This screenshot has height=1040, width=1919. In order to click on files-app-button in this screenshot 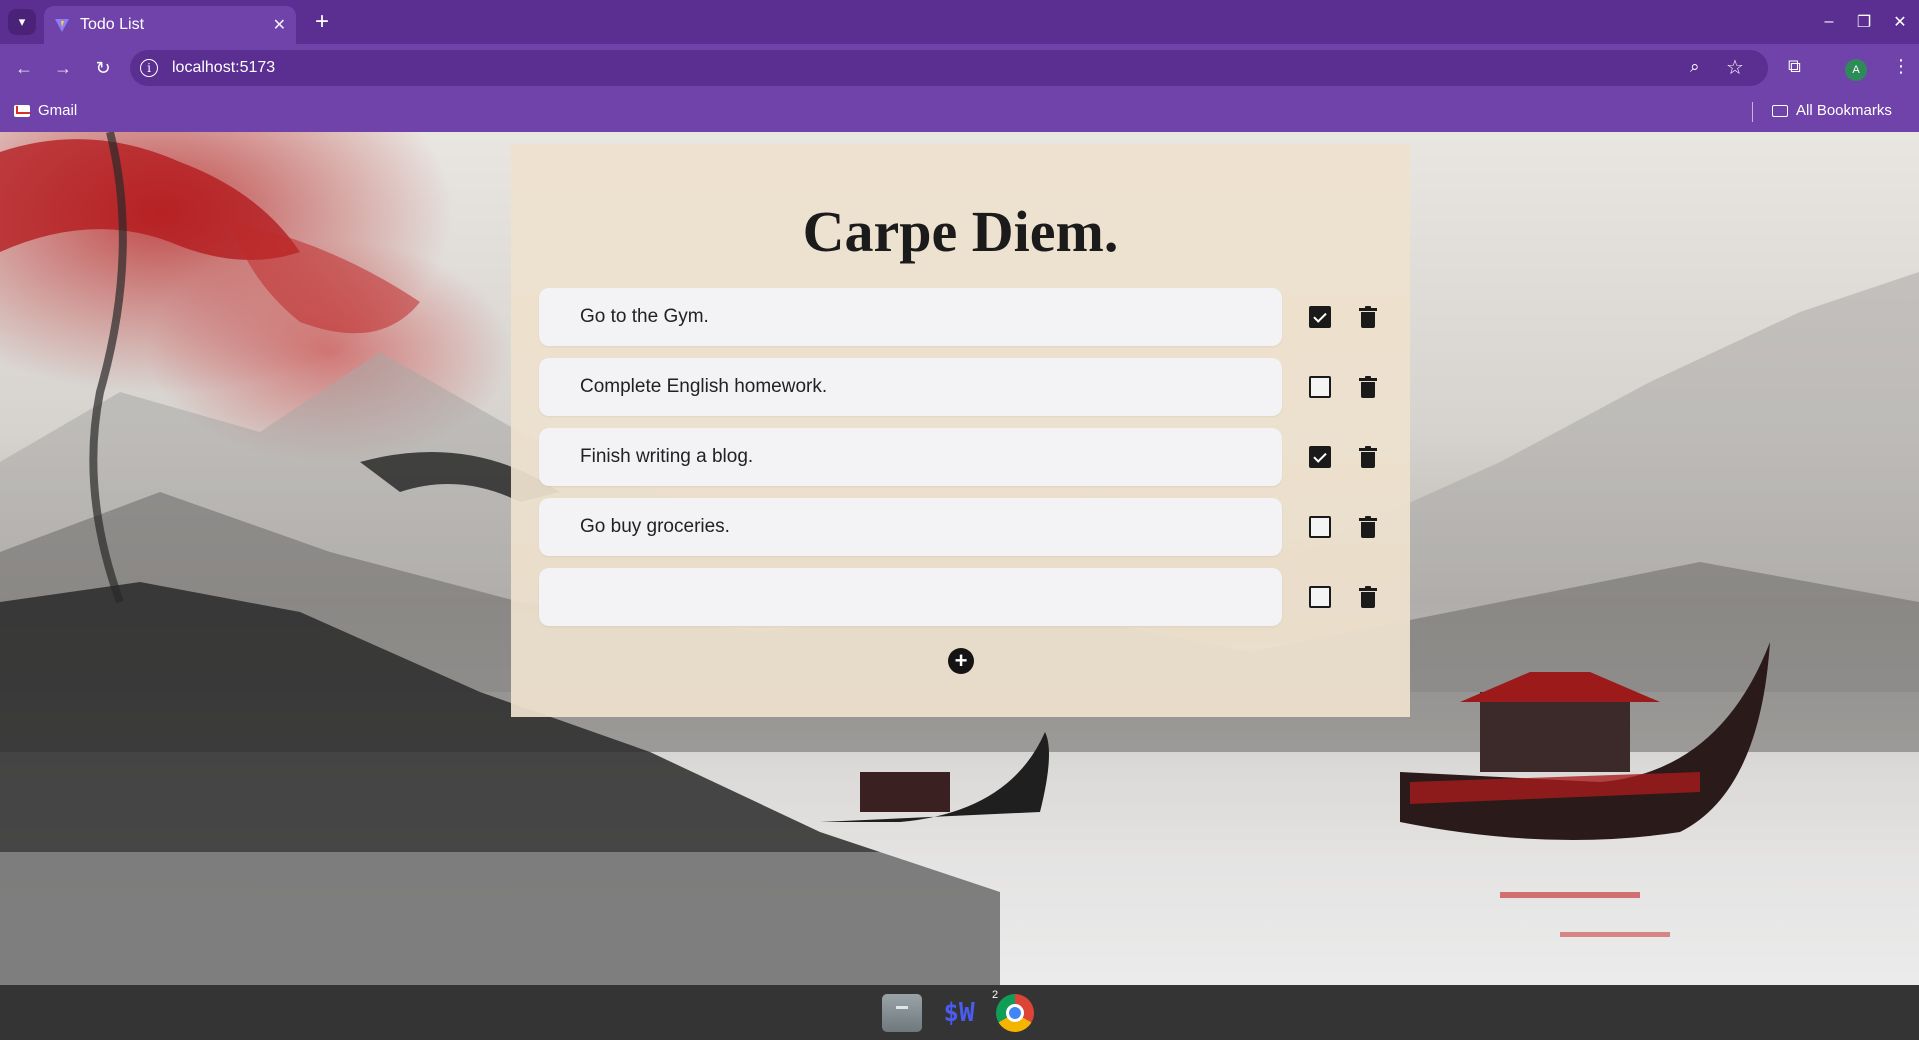, I will do `click(902, 1013)`.